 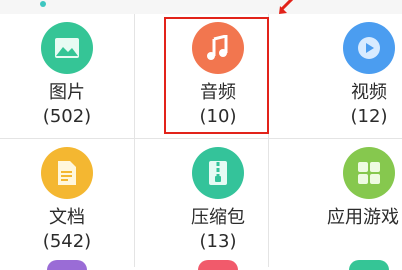 What do you see at coordinates (67, 217) in the screenshot?
I see `category-name: 文档` at bounding box center [67, 217].